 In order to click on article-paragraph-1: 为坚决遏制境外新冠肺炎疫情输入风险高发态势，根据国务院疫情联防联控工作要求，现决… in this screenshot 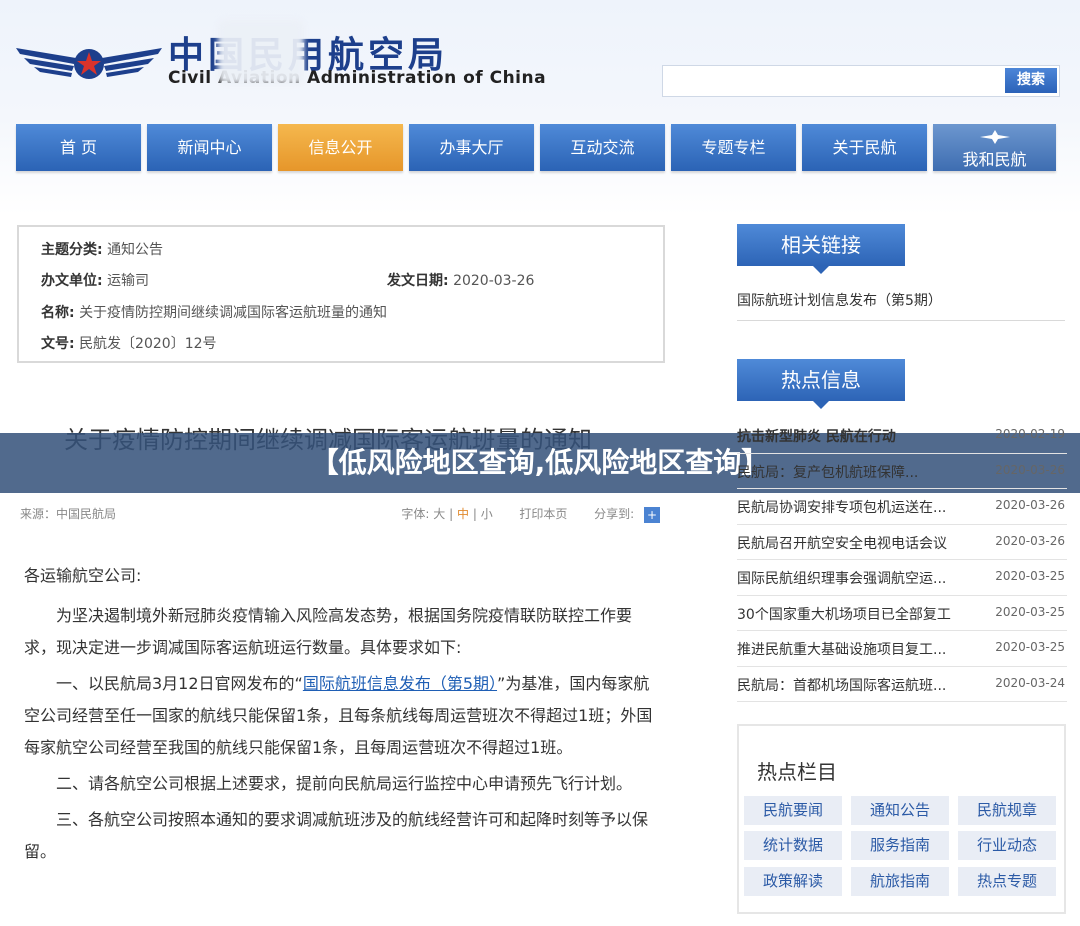, I will do `click(328, 631)`.